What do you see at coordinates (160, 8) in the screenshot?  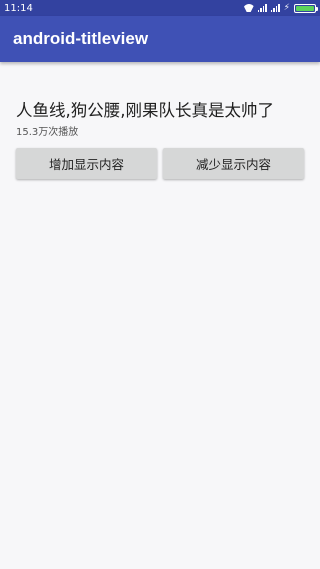 I see `status-bar: 11:14 ⚡` at bounding box center [160, 8].